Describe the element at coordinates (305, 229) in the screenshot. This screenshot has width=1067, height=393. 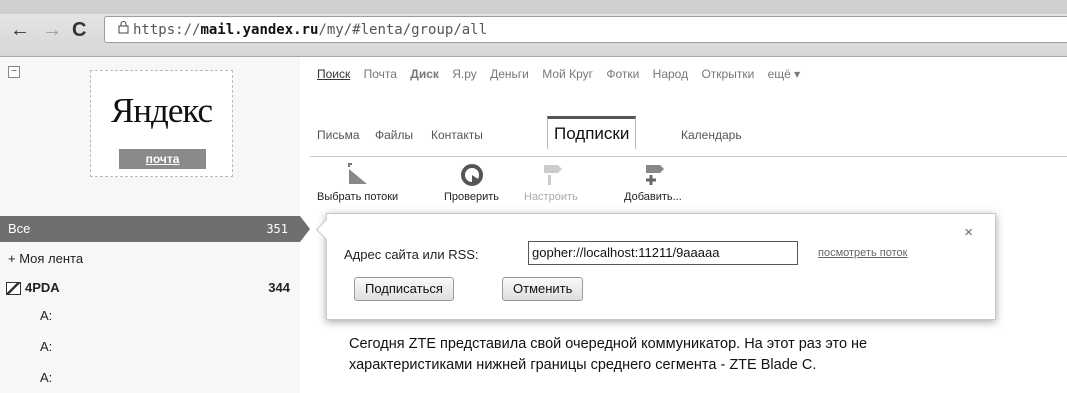
I see `selection-pointer` at that location.